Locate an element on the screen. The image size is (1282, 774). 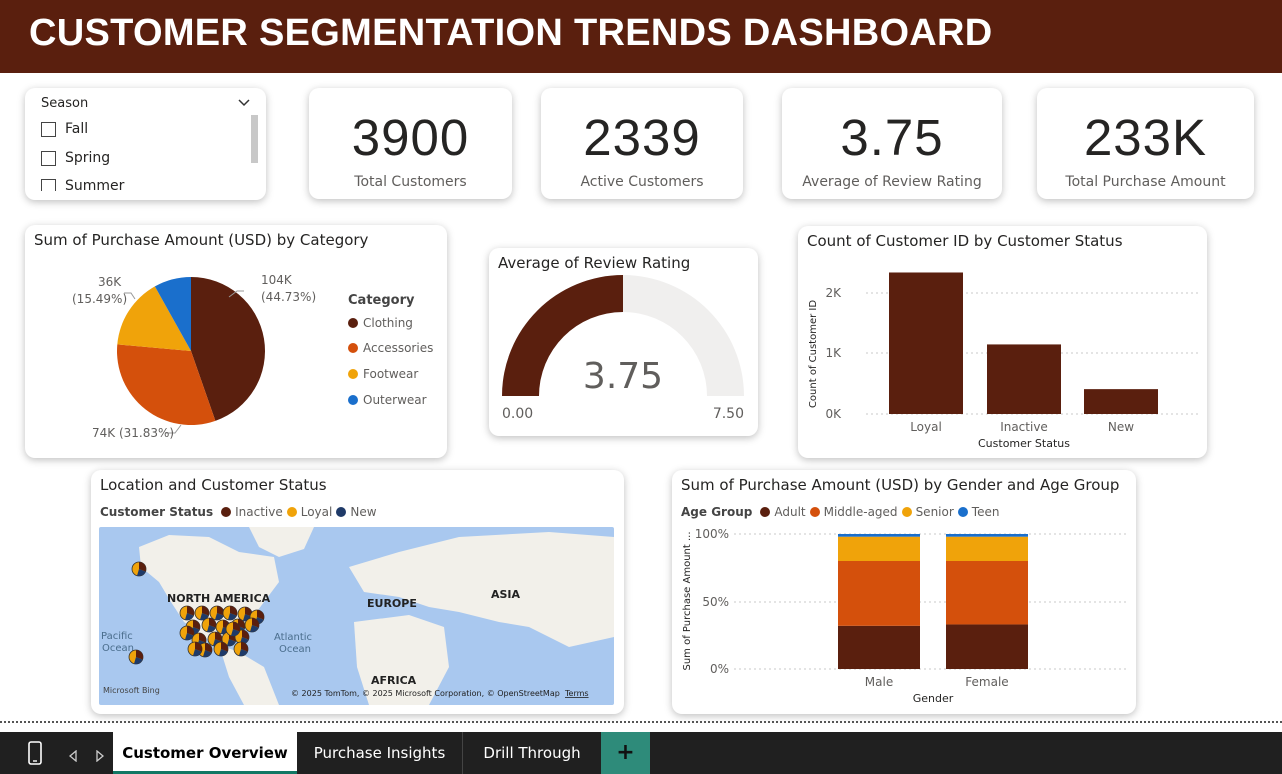
y-tick-label: 2K is located at coordinates (833, 293).